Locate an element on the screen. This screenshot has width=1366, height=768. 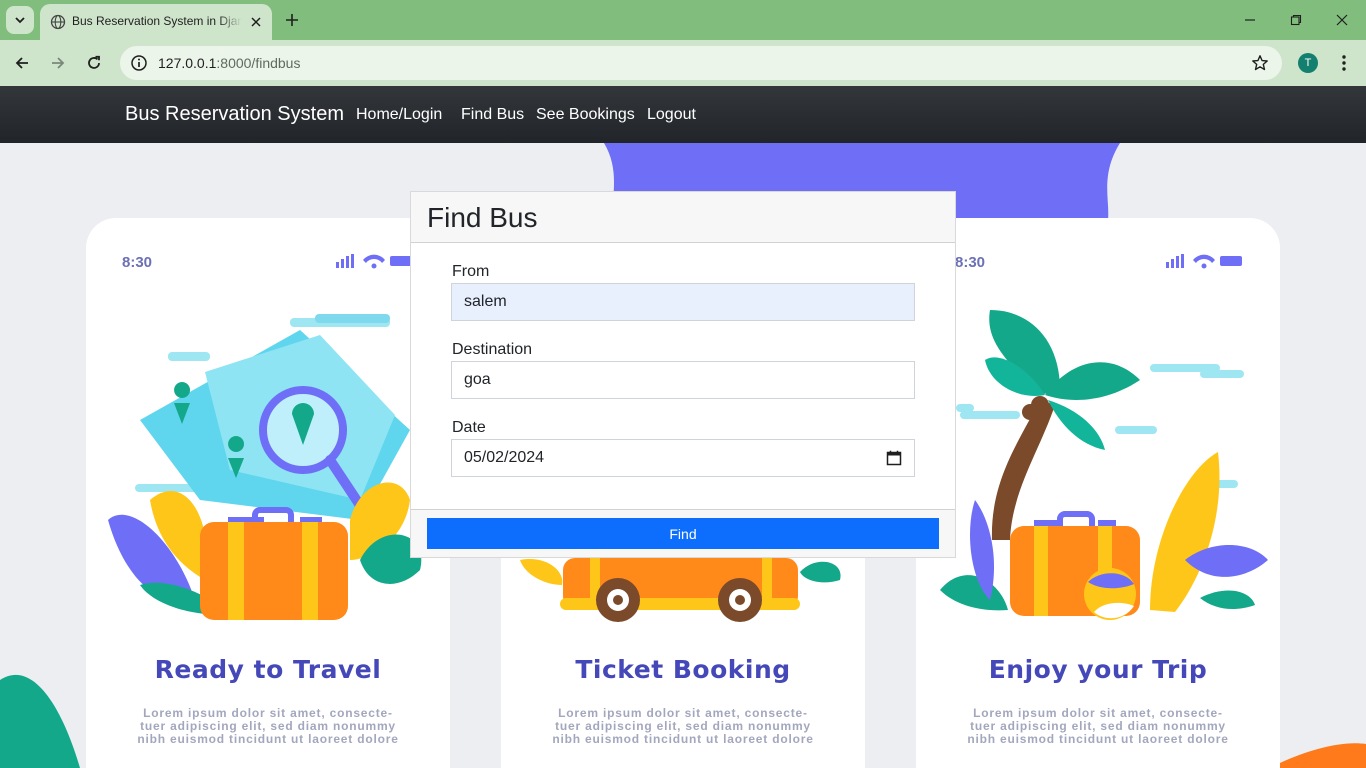
nav-link-find-bus: Find Bus is located at coordinates (492, 115).